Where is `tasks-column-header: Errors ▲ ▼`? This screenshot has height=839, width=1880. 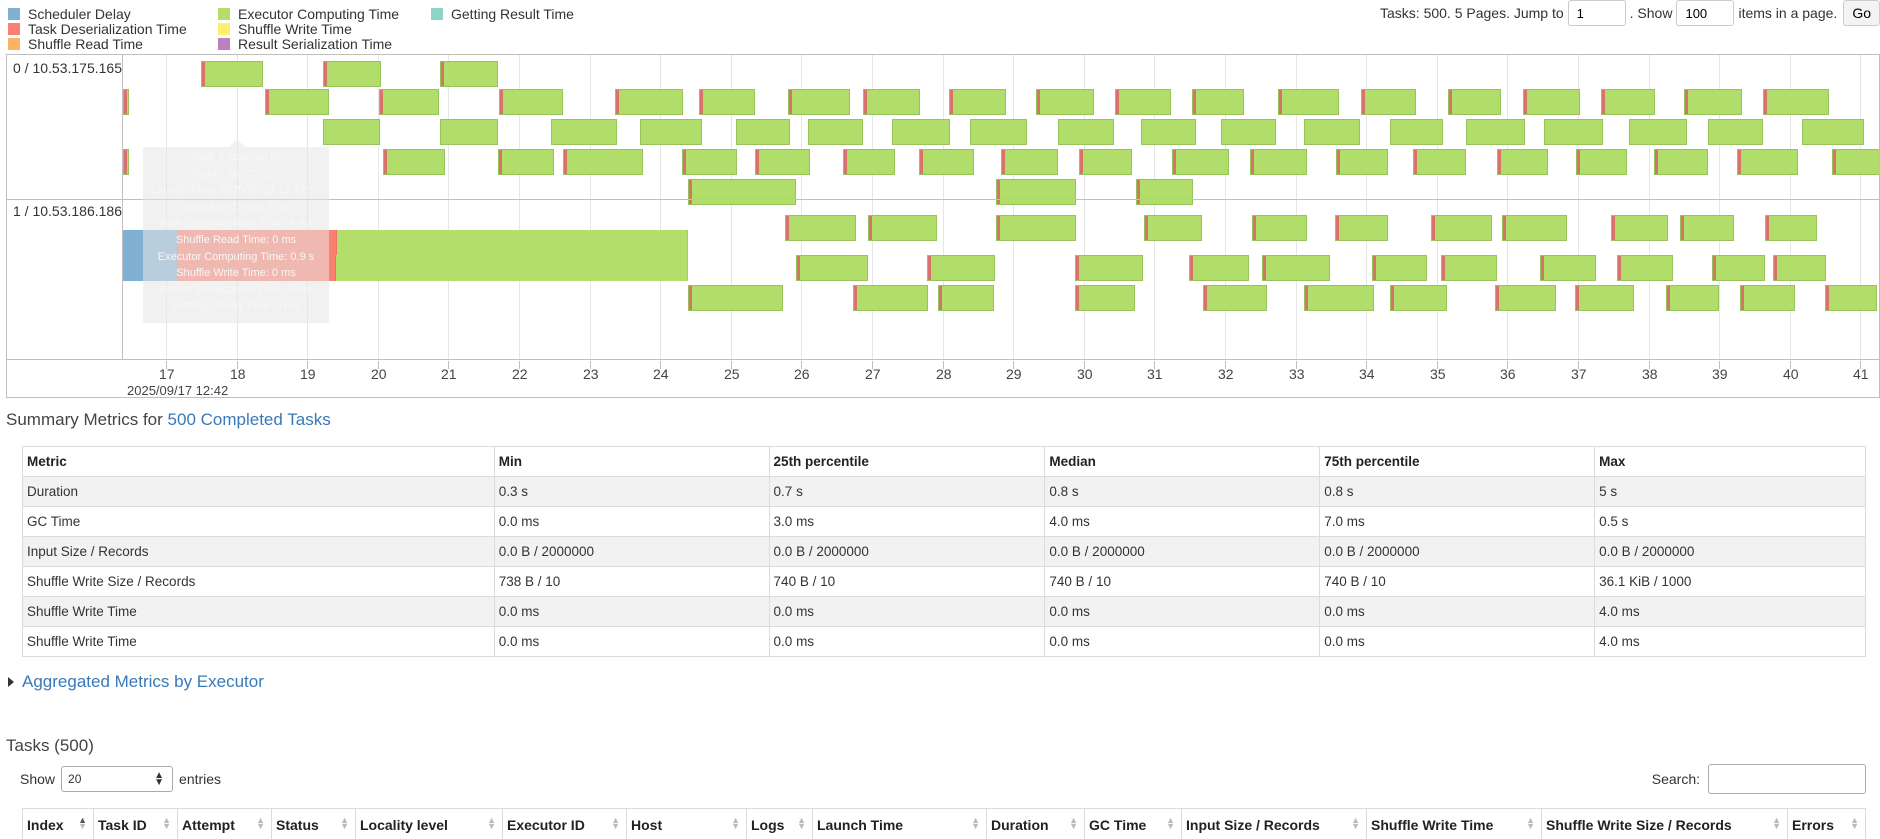
tasks-column-header: Errors ▲ ▼ is located at coordinates (1827, 824).